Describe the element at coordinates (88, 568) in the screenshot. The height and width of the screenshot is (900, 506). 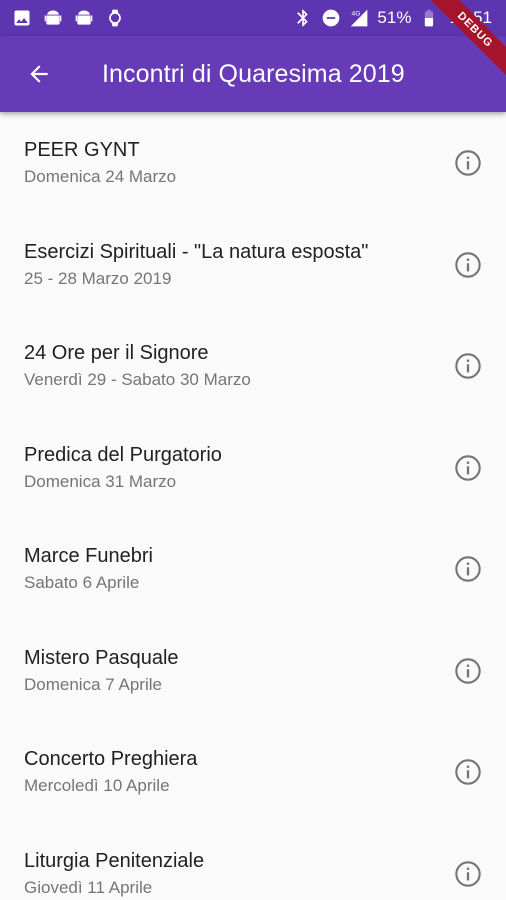
I see `list-item-text: Marce Funebri Sabato 6 Aprile` at that location.